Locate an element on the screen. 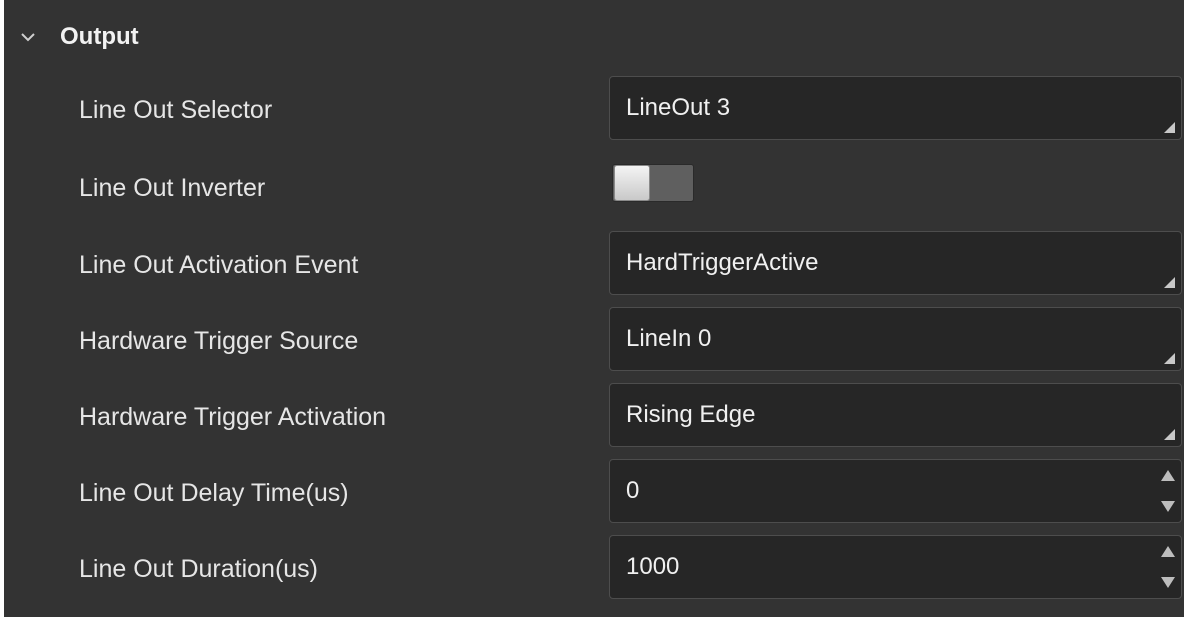  dropdown-value: LineOut 3 is located at coordinates (678, 107).